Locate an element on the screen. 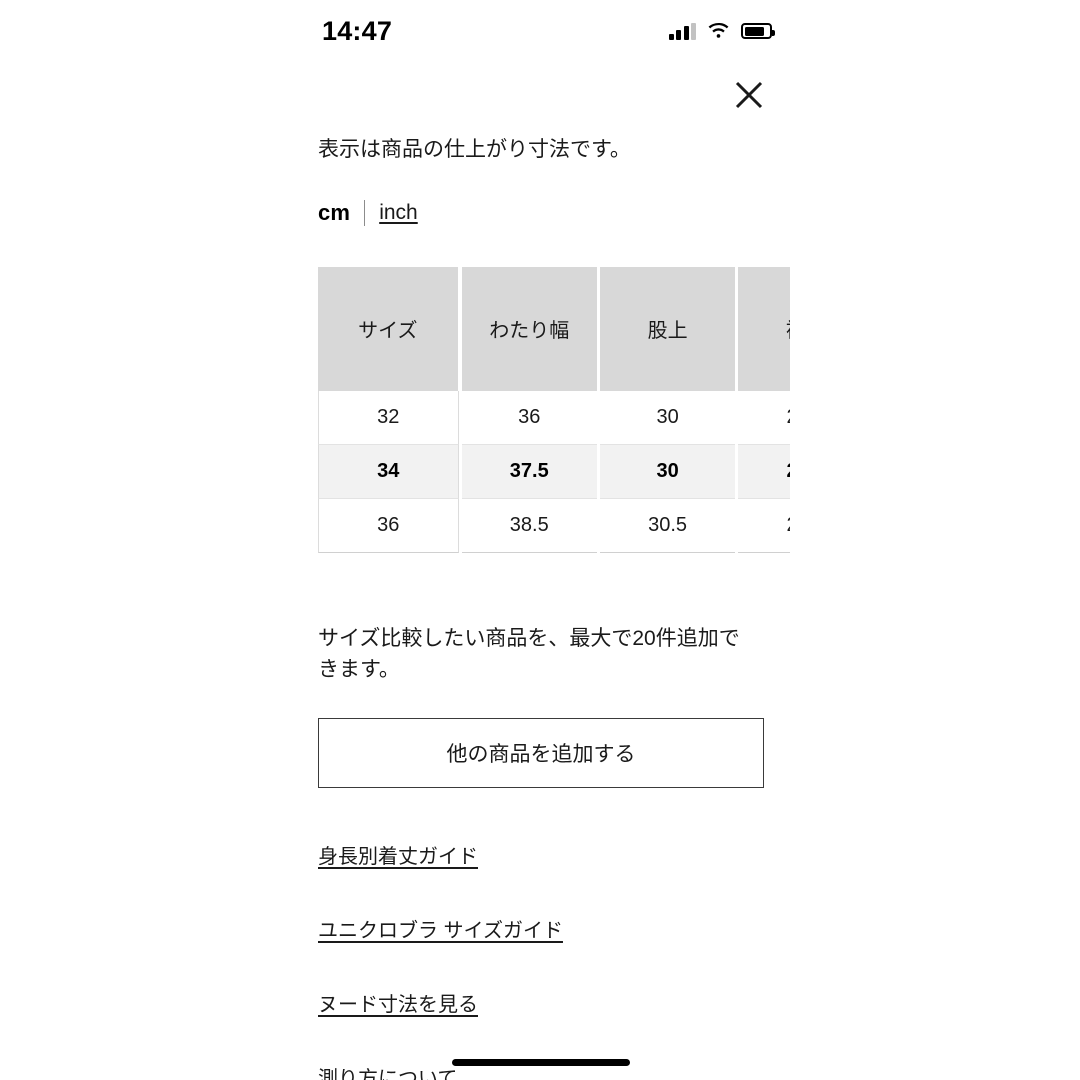 The height and width of the screenshot is (1080, 1080). intro-text: 表示は商品の仕上がり寸法です。 is located at coordinates (474, 149).